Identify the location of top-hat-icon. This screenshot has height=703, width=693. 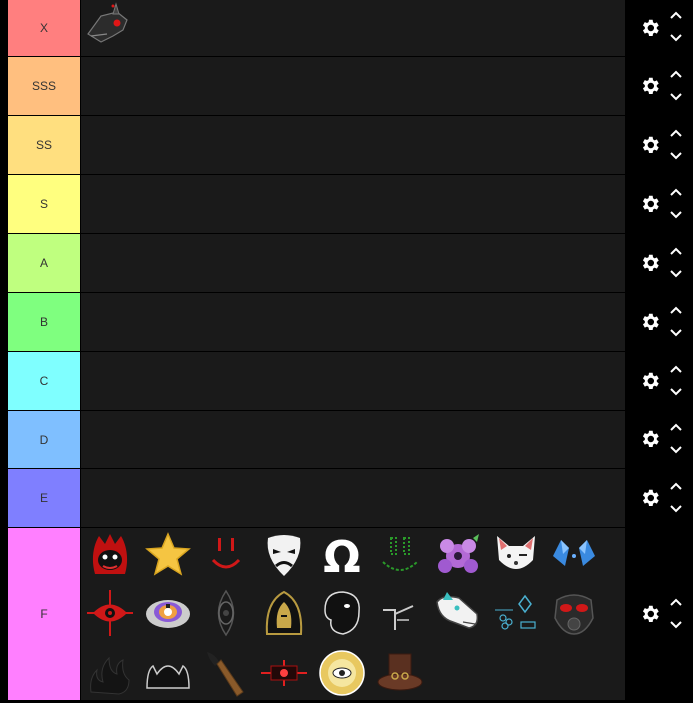
(400, 673).